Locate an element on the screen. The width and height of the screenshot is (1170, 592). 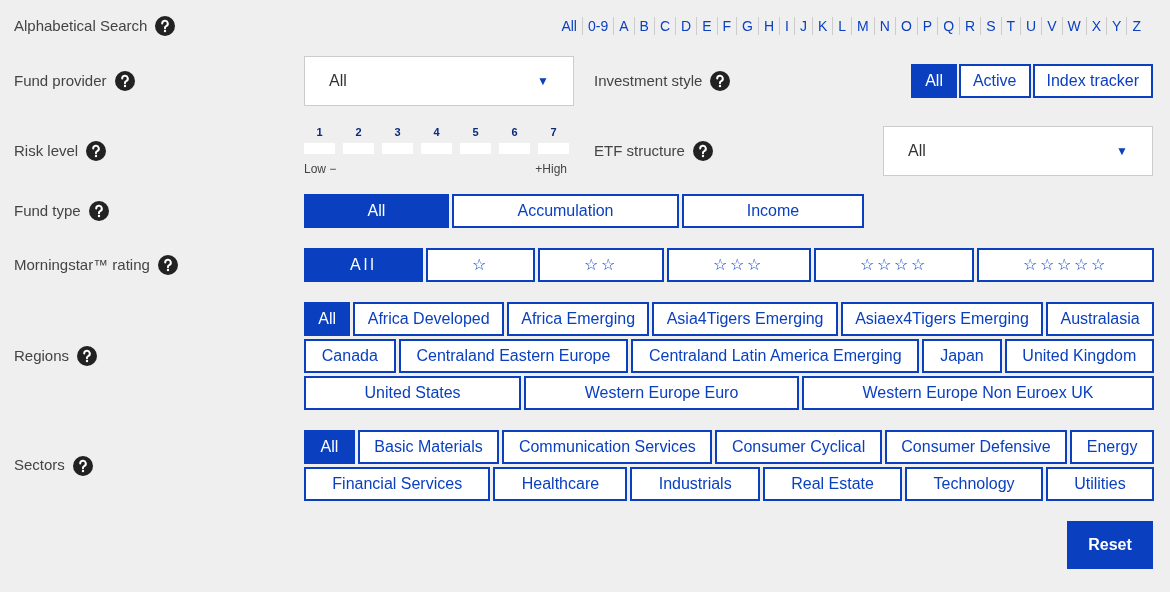
letter-link: R is located at coordinates (970, 26).